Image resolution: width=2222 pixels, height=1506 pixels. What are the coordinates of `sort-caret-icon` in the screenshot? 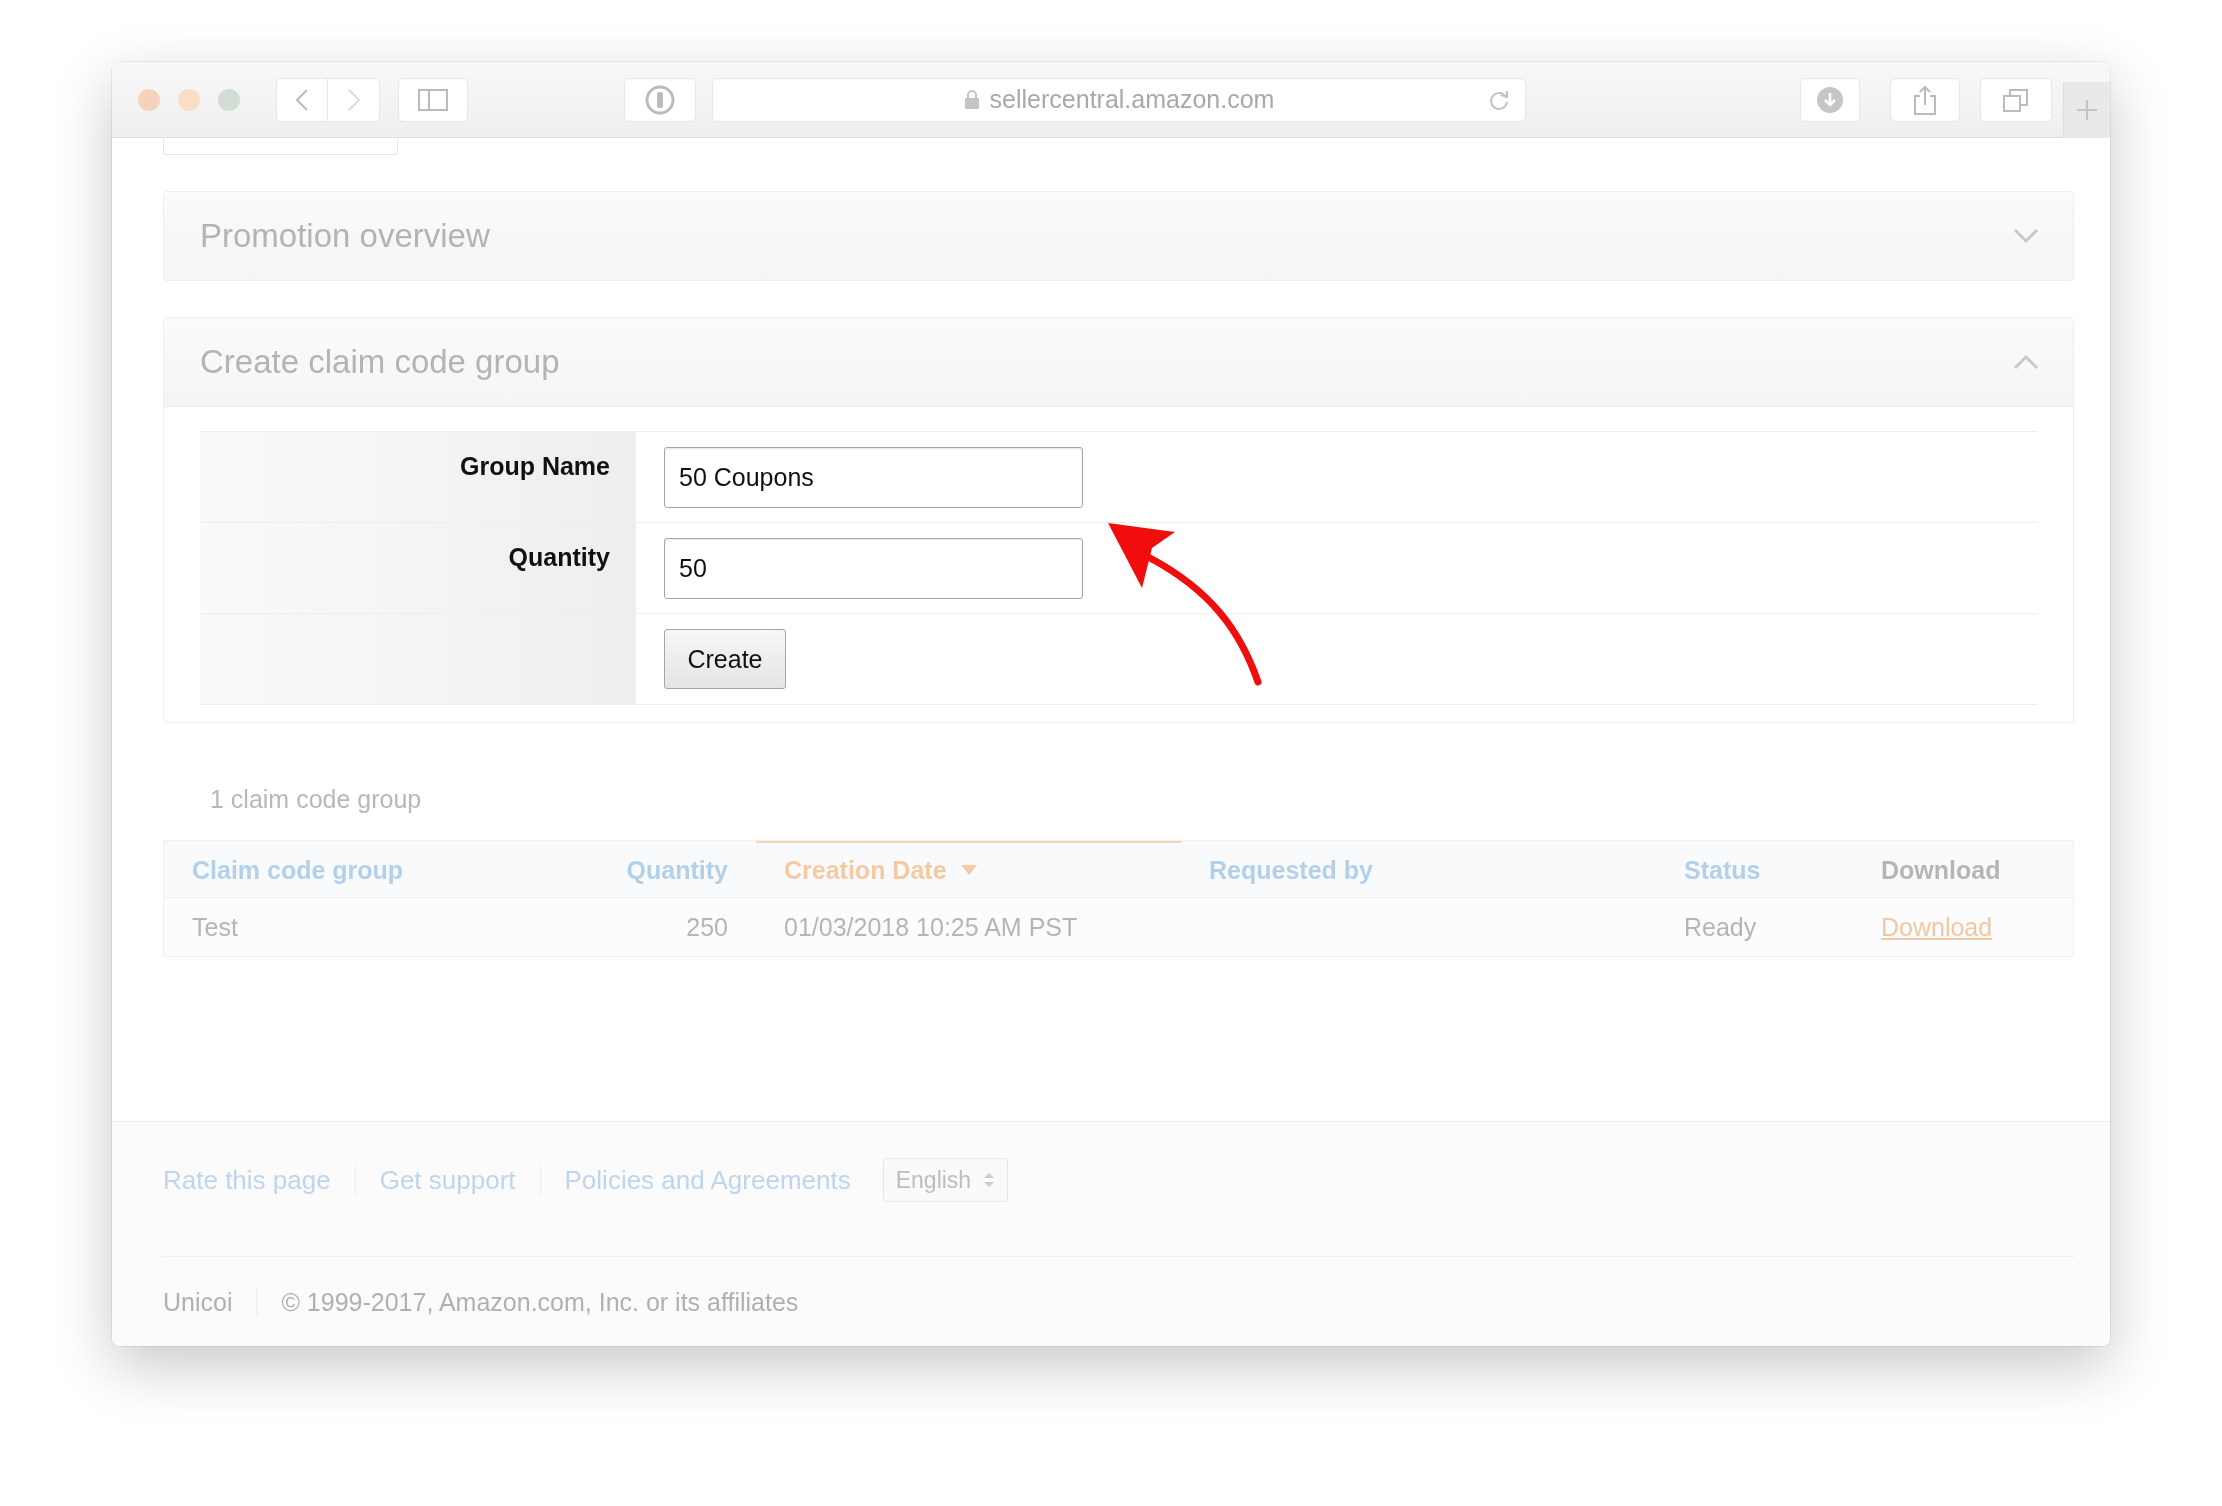 It's located at (968, 870).